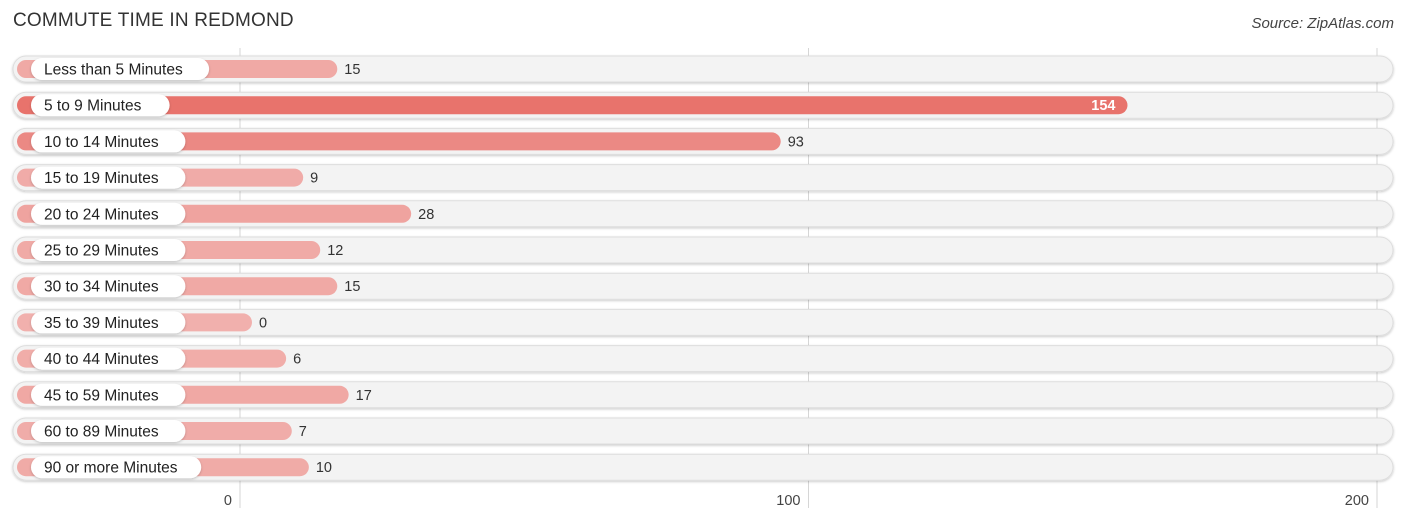 The width and height of the screenshot is (1406, 523). What do you see at coordinates (703, 467) in the screenshot?
I see `bar-row: 90 or more Minutes 10` at bounding box center [703, 467].